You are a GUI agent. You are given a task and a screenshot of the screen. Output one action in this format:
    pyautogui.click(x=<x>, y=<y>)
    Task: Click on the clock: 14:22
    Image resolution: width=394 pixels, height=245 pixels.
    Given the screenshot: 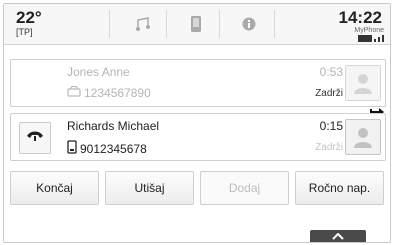 What is the action you would take?
    pyautogui.click(x=360, y=17)
    